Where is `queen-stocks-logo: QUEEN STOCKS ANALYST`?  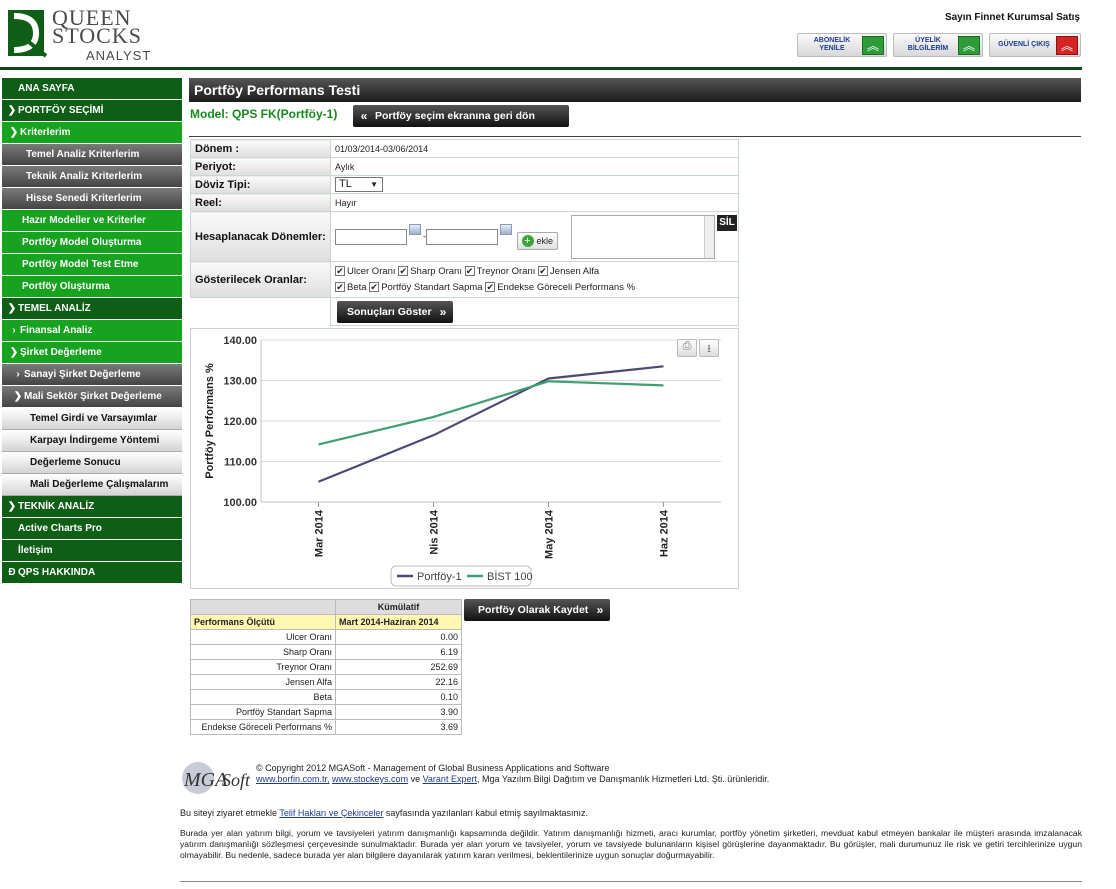
queen-stocks-logo: QUEEN STOCKS ANALYST is located at coordinates (83, 34).